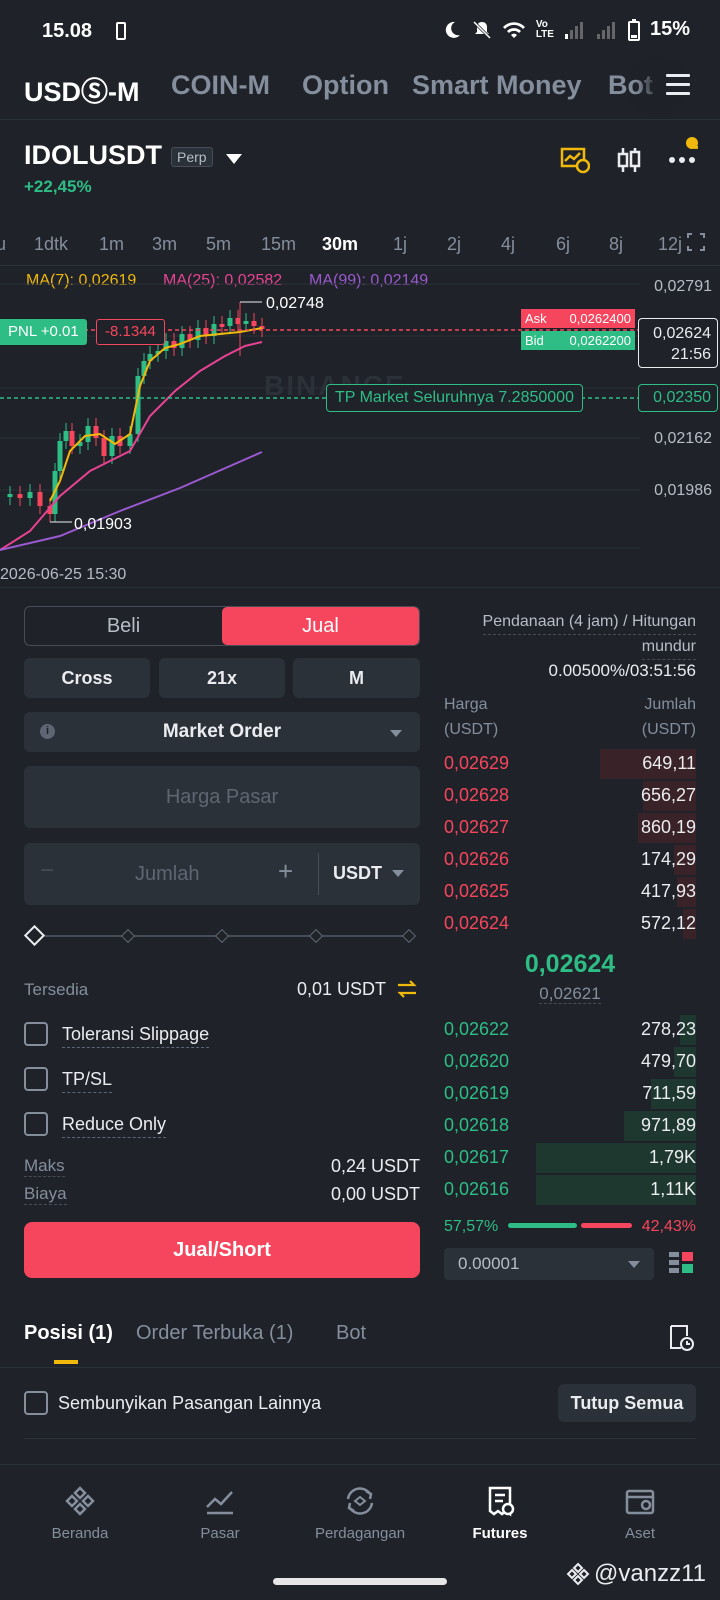  I want to click on ask-row: 0,02626 174,29, so click(570, 860).